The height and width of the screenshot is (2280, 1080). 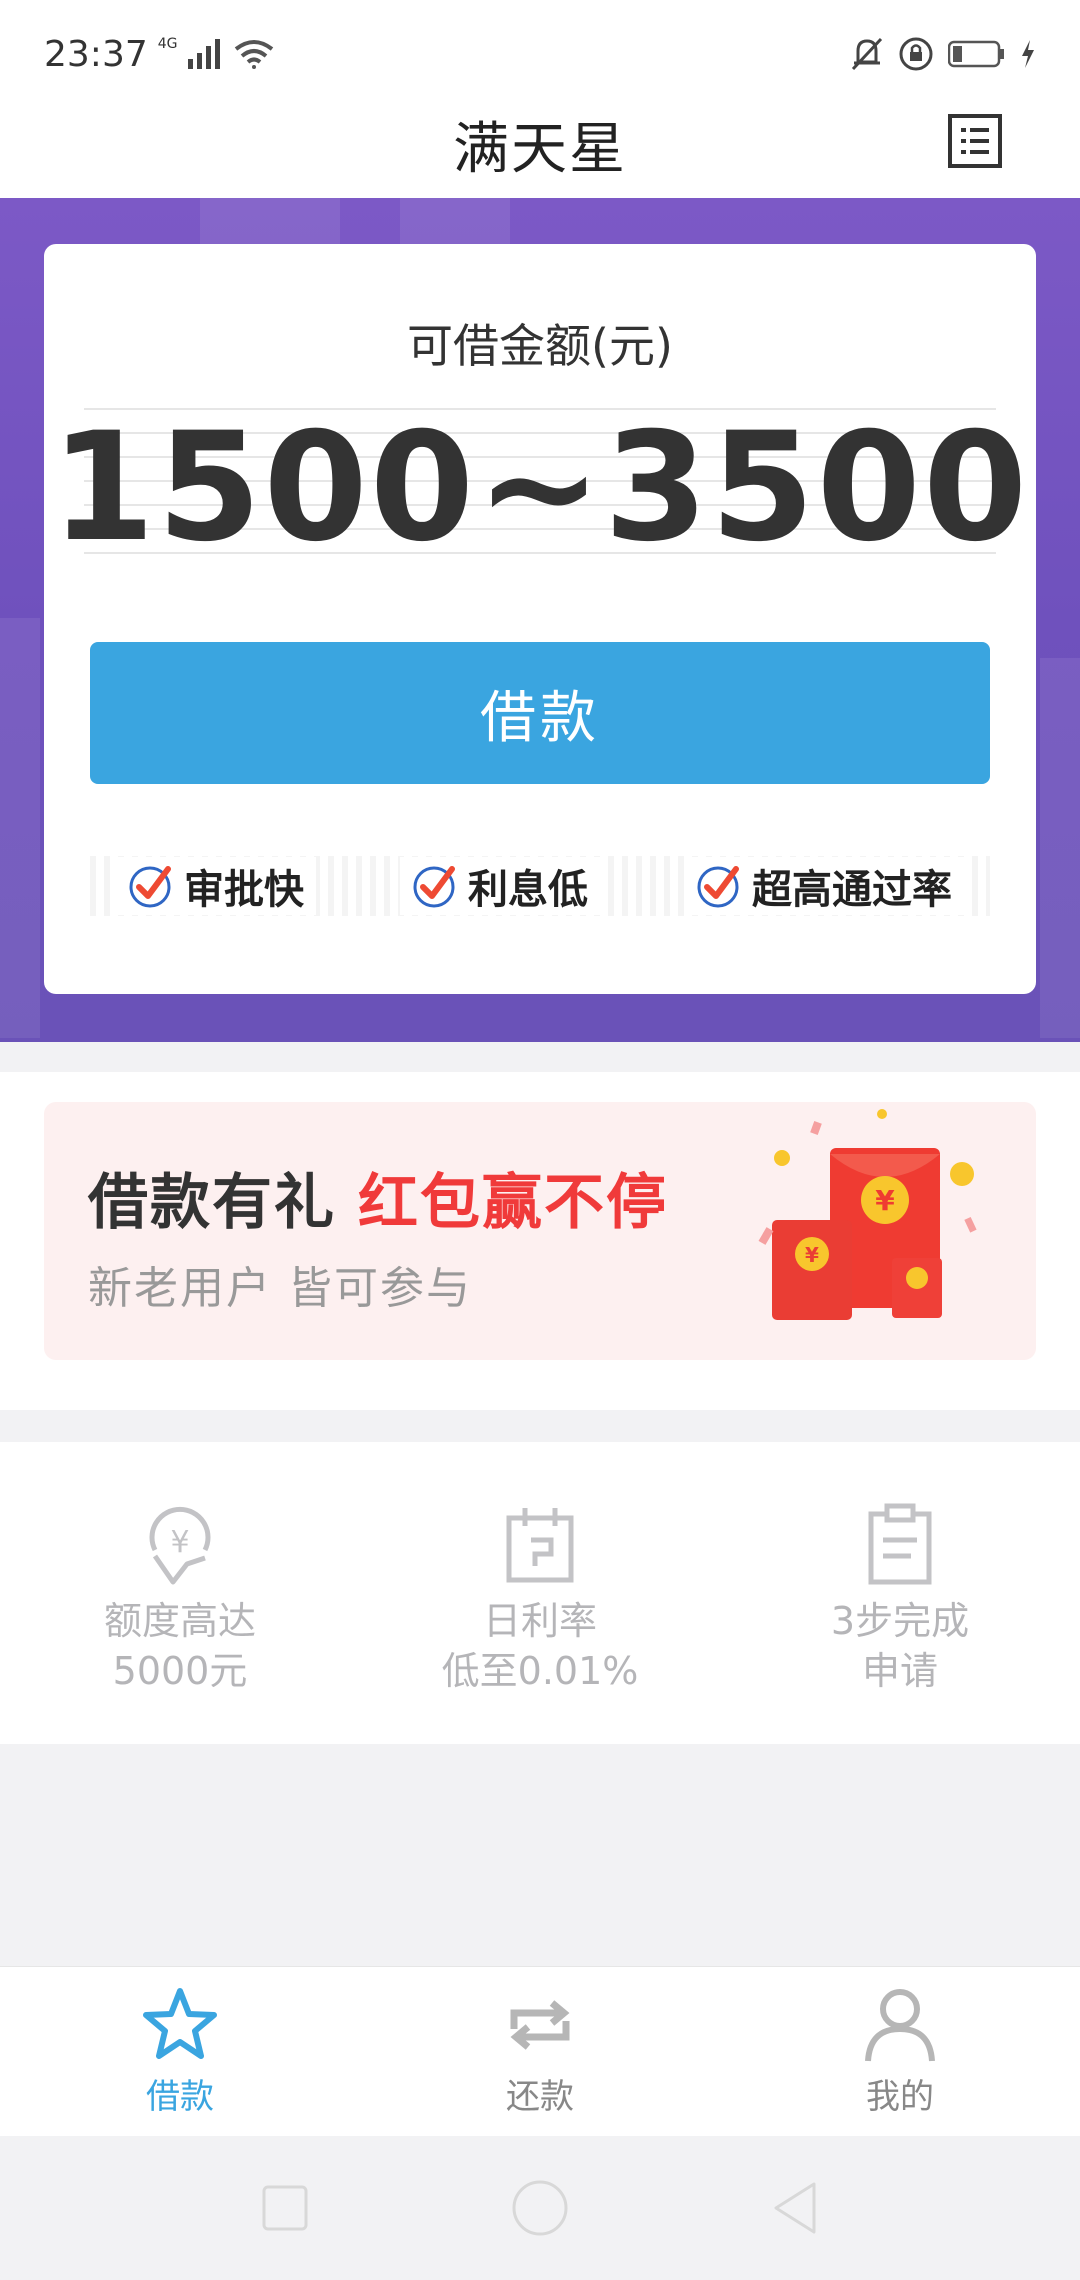 I want to click on tab-repay: 还款, so click(x=540, y=2051).